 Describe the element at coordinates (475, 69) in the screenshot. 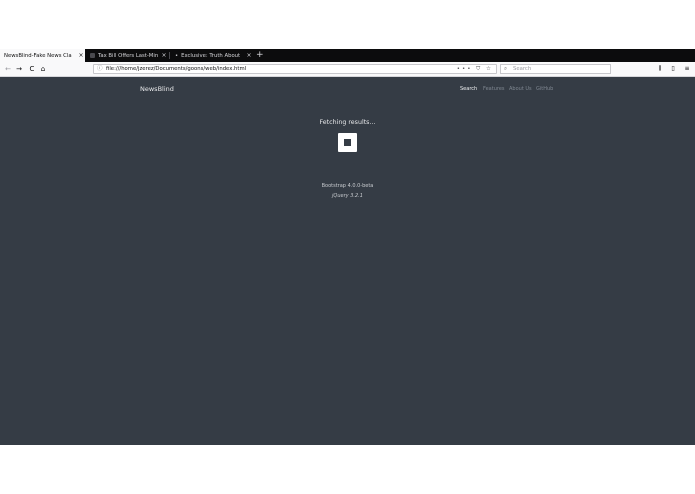

I see `page-actions-icon: ••• ⛉ ☆` at that location.